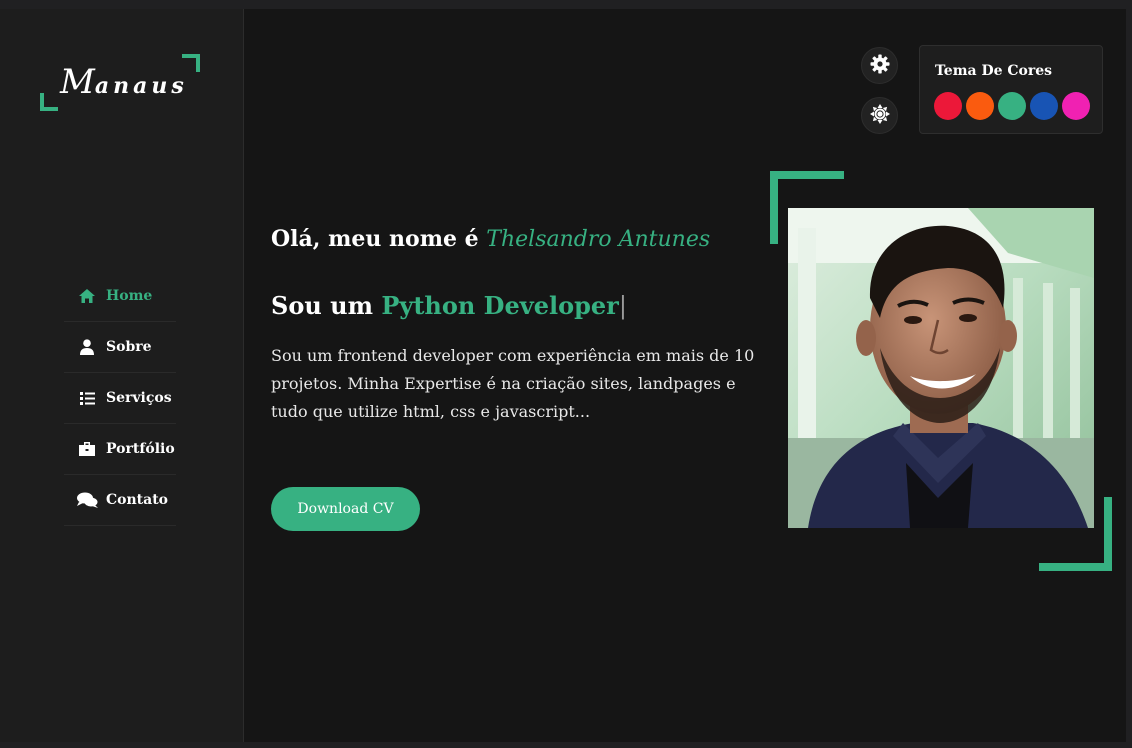  What do you see at coordinates (137, 500) in the screenshot?
I see `nav-label-contato: Contato` at bounding box center [137, 500].